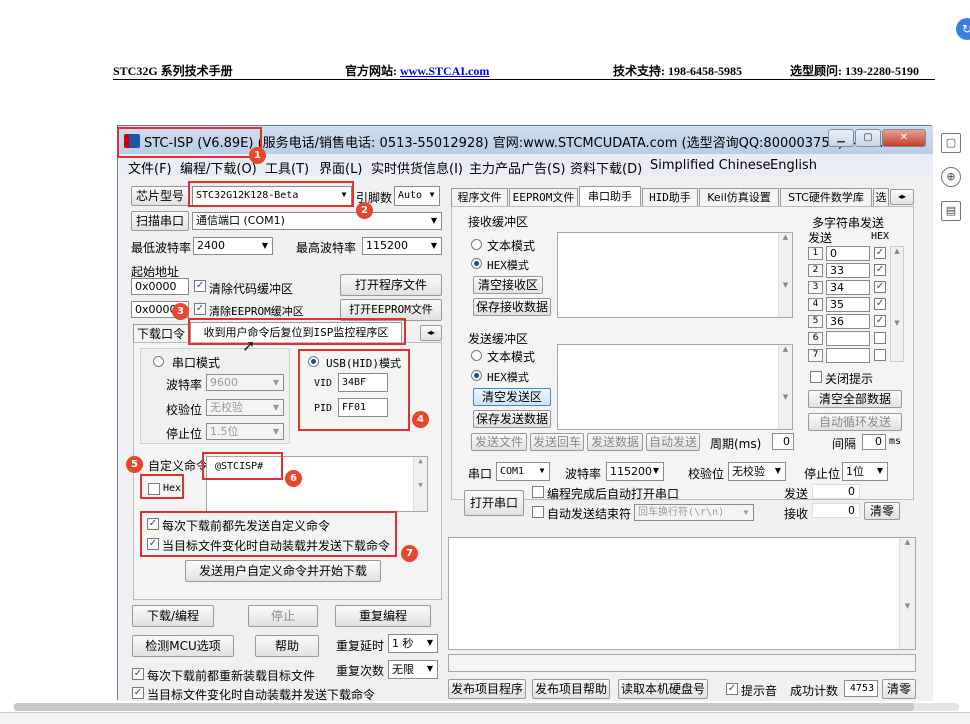 The image size is (970, 724). What do you see at coordinates (865, 471) in the screenshot?
I see `stop-bit-combo: 1位 ▼` at bounding box center [865, 471].